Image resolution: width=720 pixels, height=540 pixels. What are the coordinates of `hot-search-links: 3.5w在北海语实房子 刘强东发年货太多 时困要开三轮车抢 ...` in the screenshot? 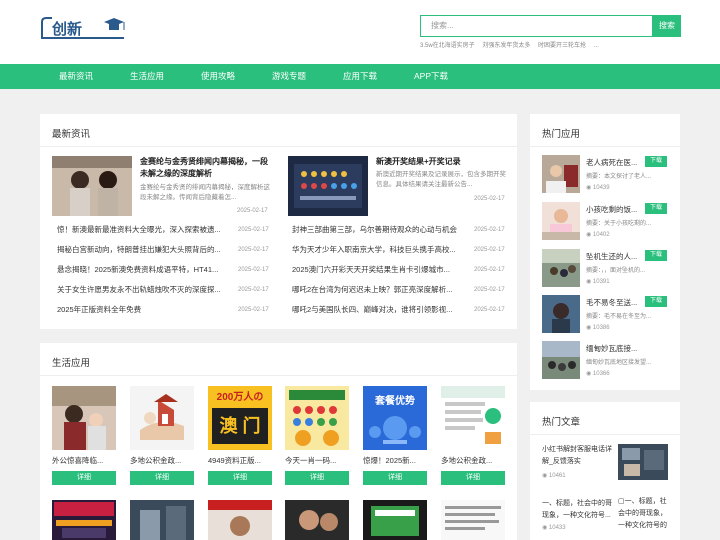 It's located at (512, 44).